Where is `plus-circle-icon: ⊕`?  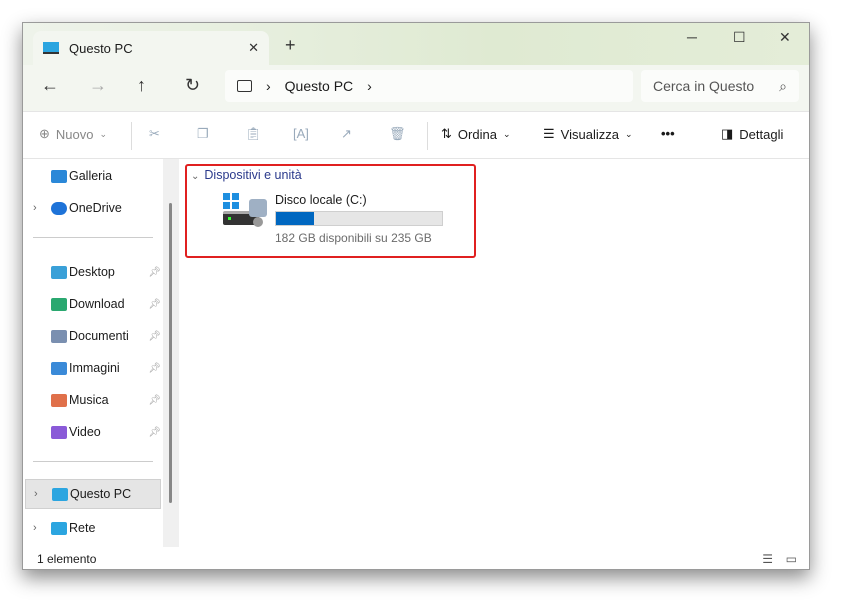
plus-circle-icon: ⊕ is located at coordinates (44, 133).